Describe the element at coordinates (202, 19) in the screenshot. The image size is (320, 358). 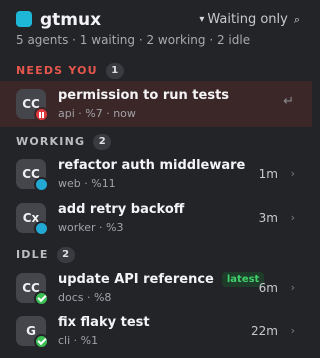
I see `caret-down-icon: ▾` at that location.